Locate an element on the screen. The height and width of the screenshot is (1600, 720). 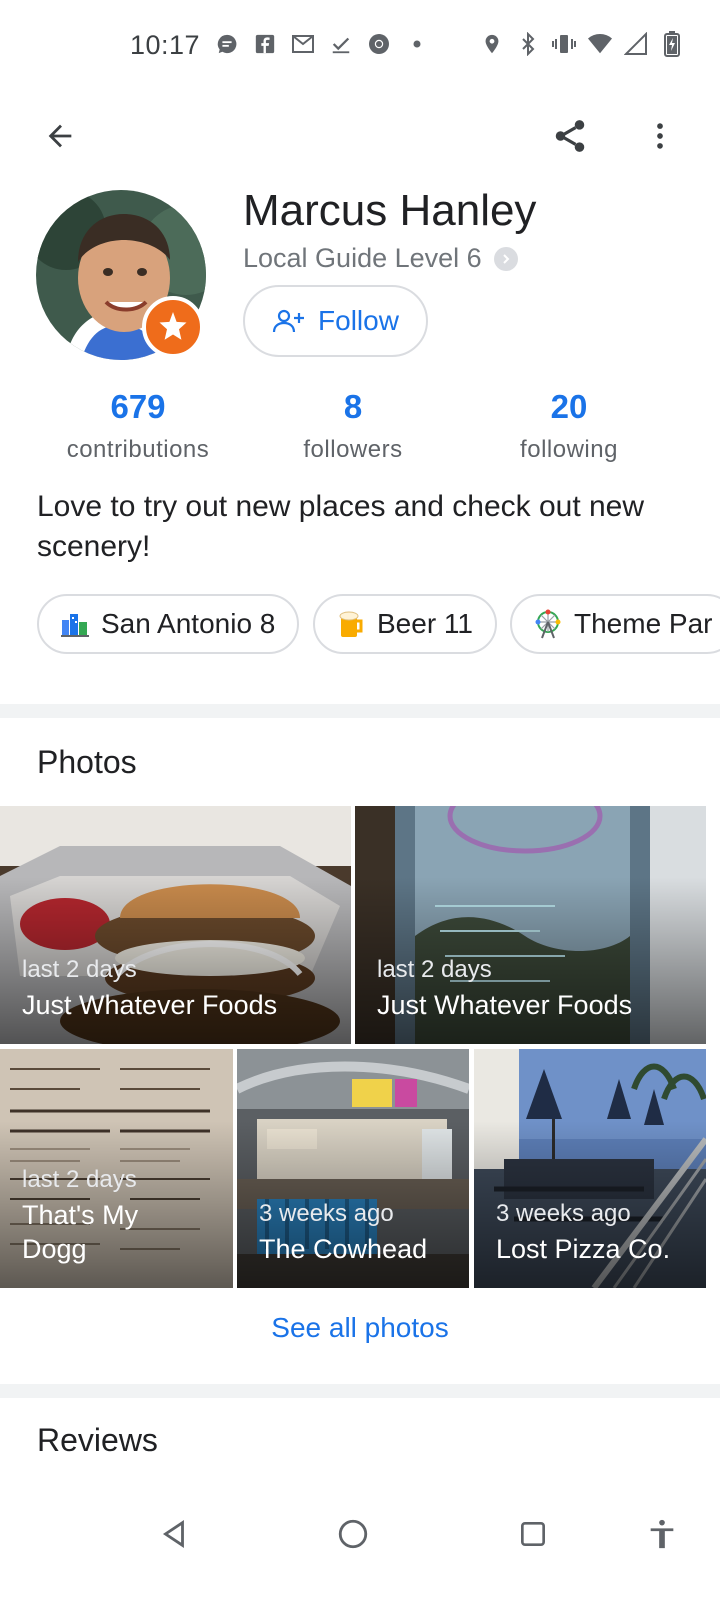
nav-recents-button is located at coordinates (533, 1534).